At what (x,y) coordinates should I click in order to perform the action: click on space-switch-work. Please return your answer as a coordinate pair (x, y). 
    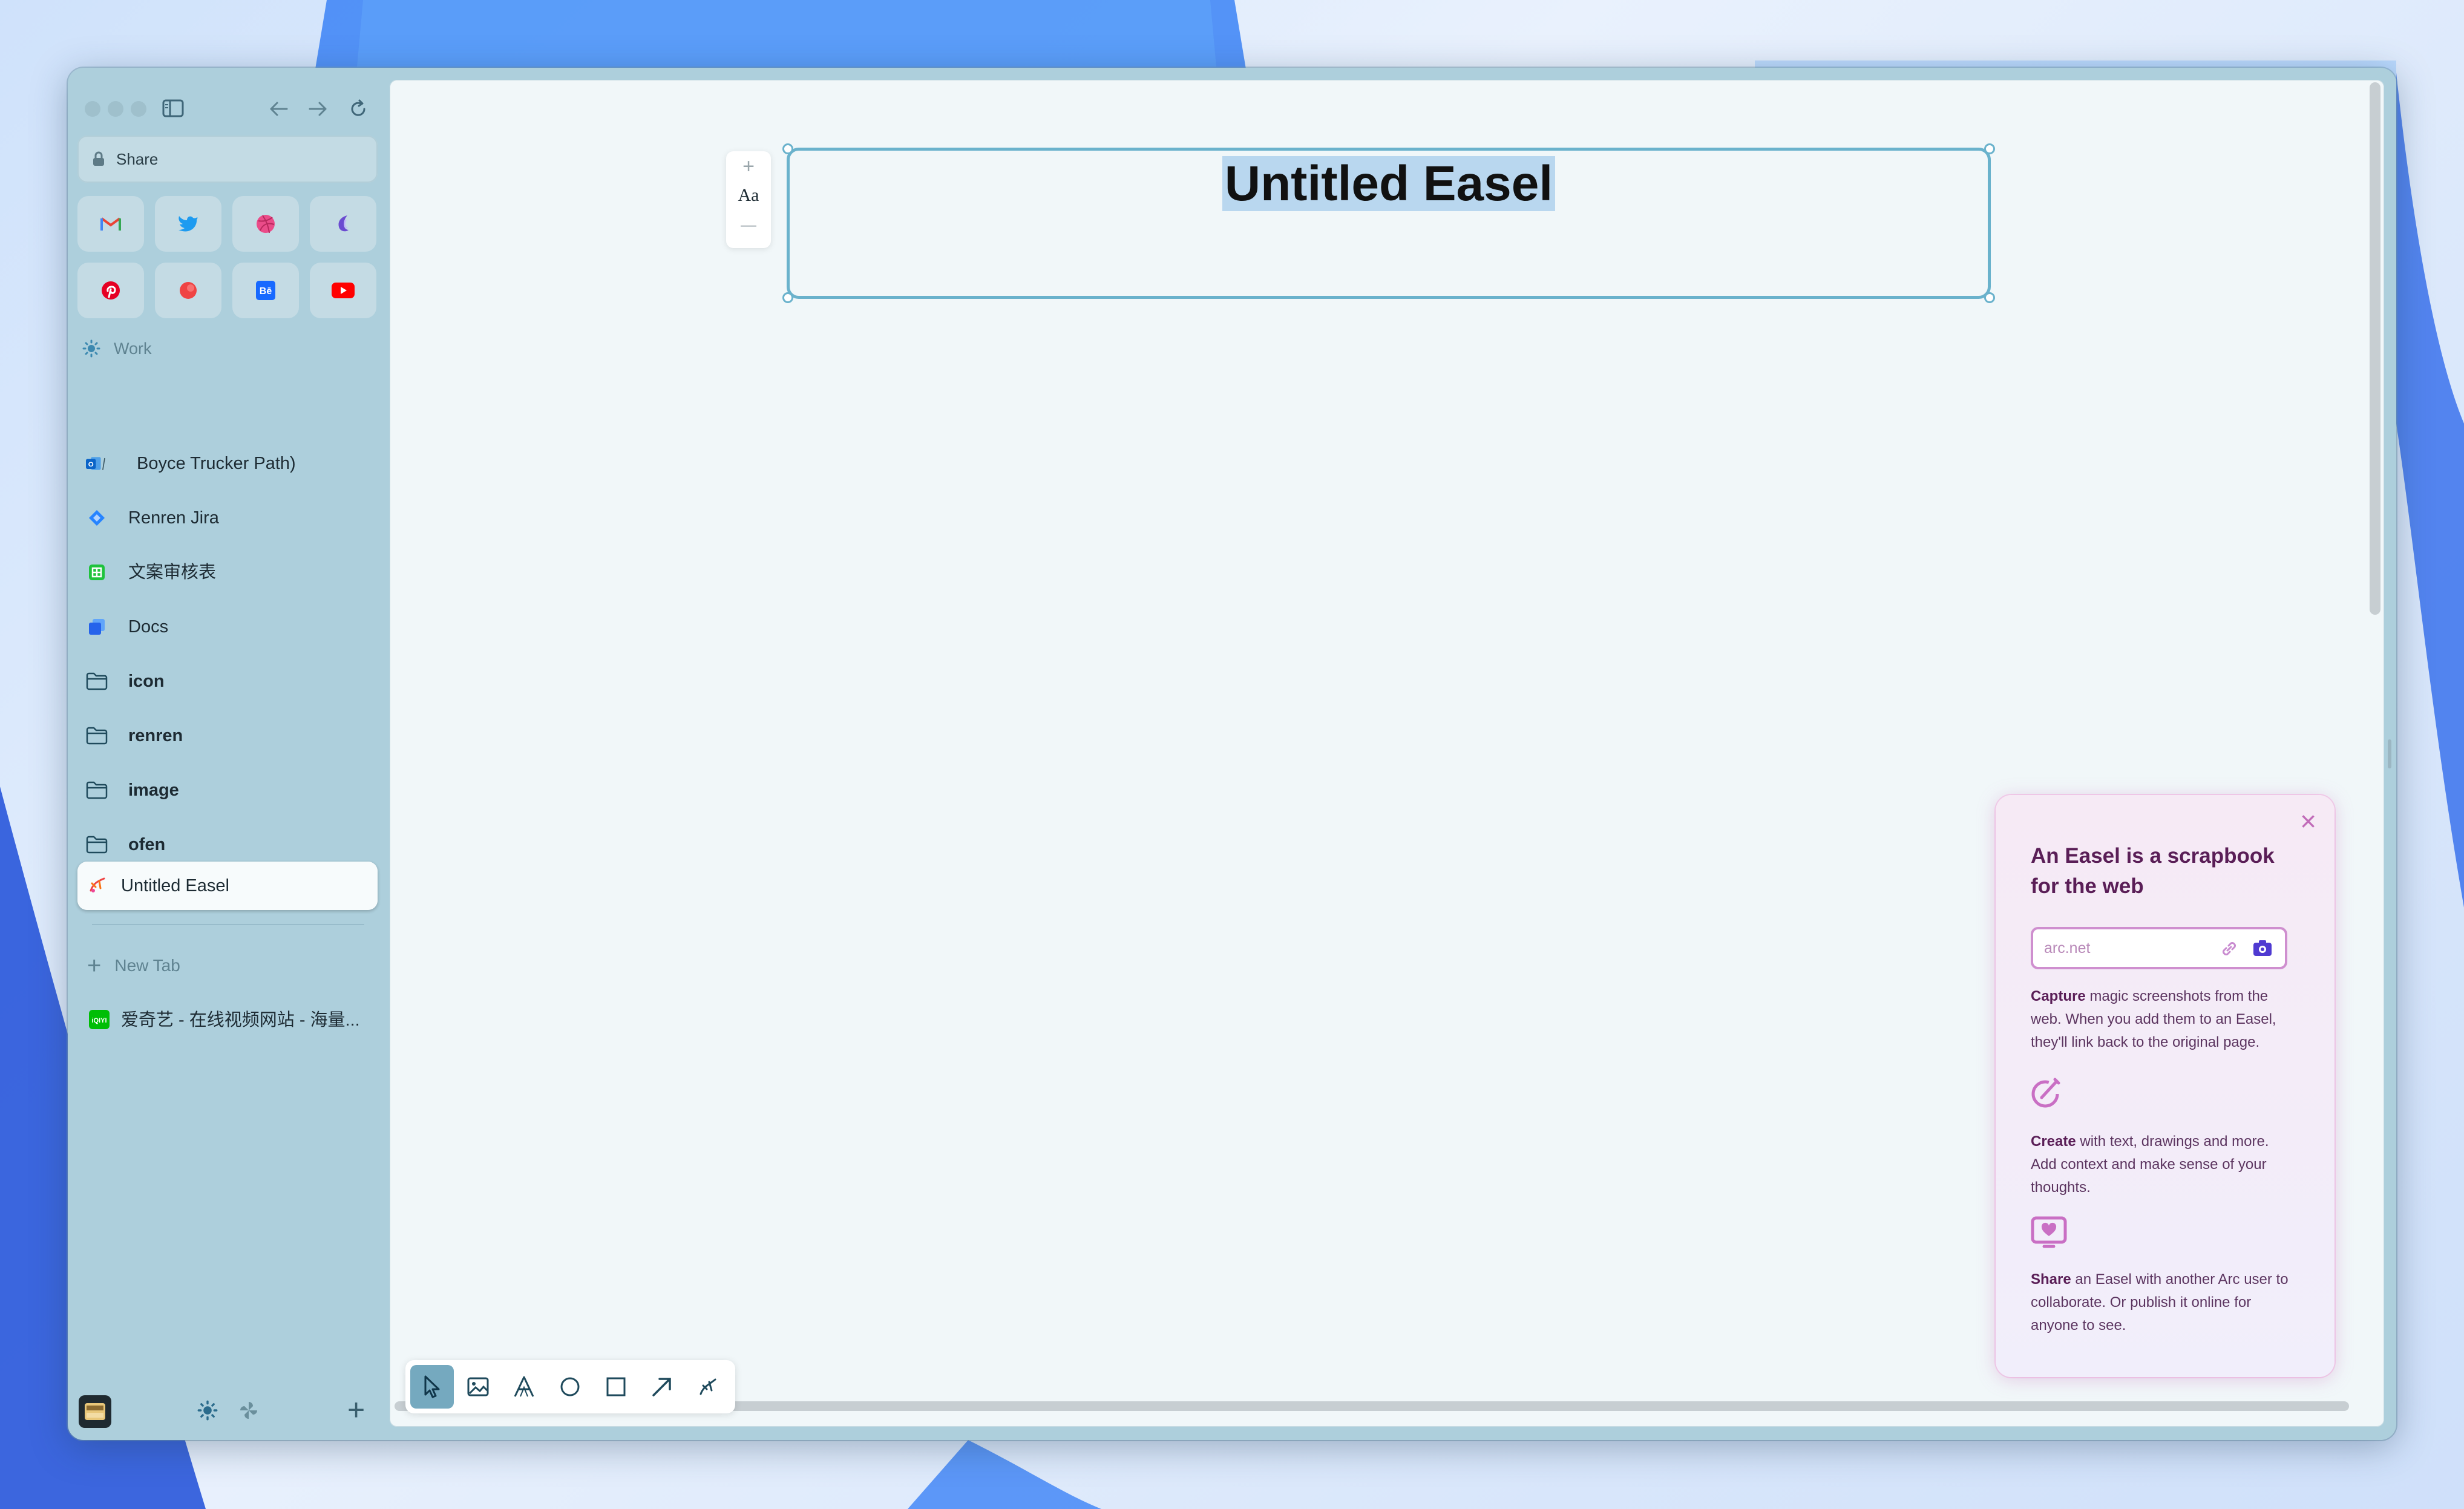
    Looking at the image, I should click on (207, 1412).